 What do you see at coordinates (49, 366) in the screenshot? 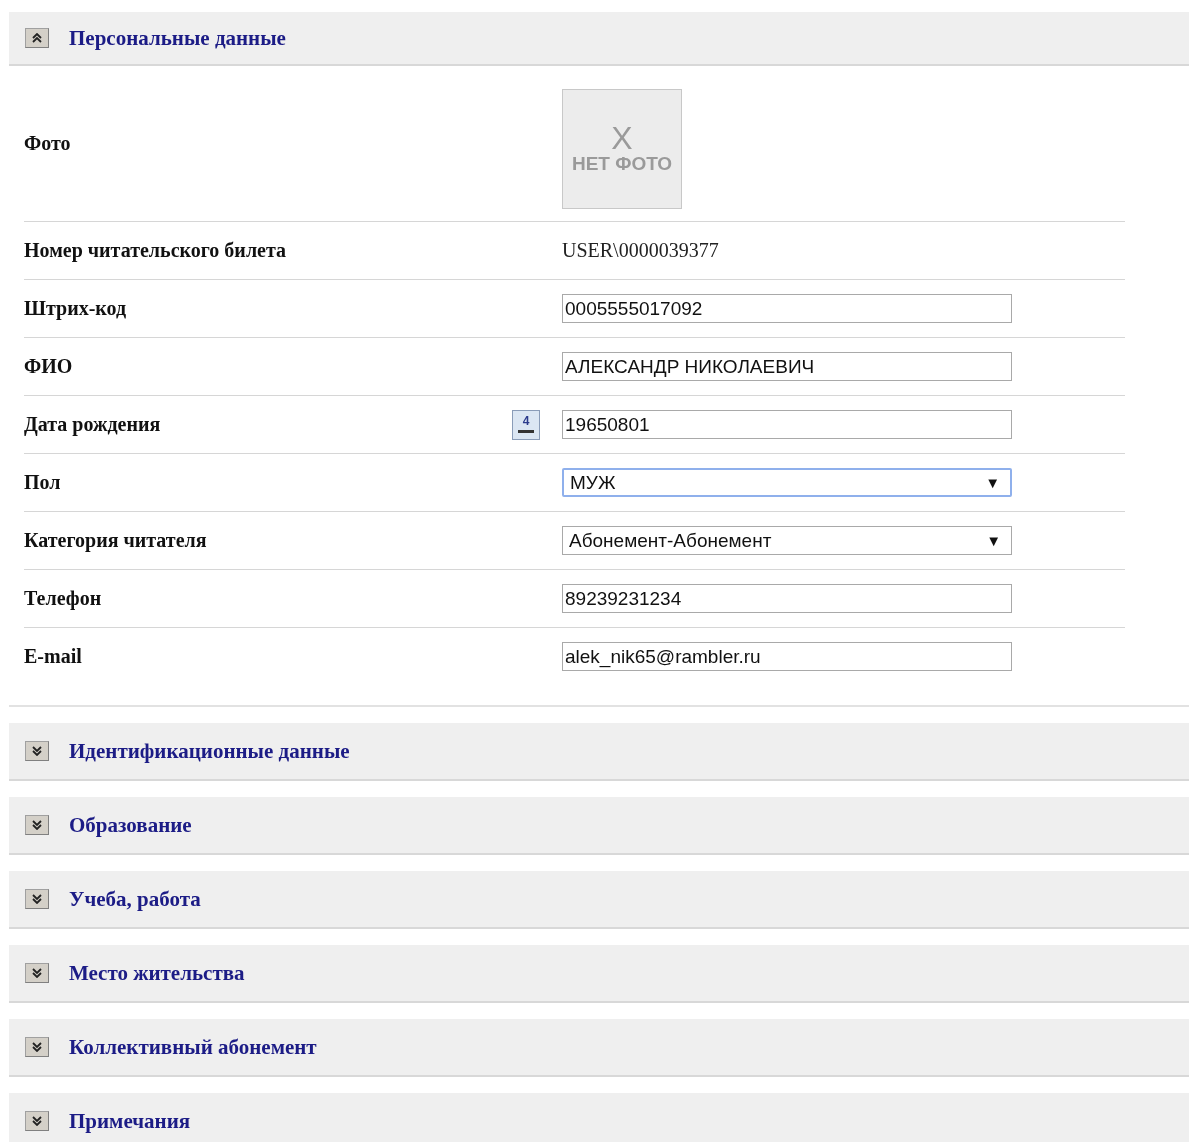
I see `field-label: ФИО` at bounding box center [49, 366].